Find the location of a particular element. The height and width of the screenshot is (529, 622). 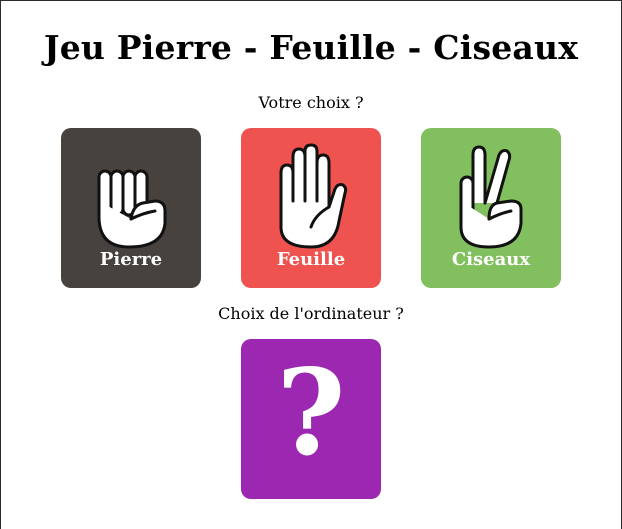

ciseaux-button: Ciseaux is located at coordinates (491, 208).